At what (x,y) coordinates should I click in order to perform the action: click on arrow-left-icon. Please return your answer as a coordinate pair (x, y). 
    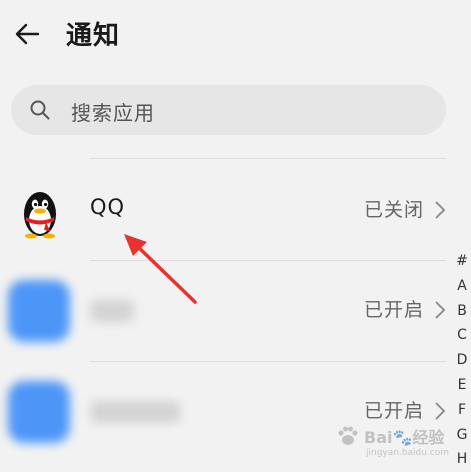
    Looking at the image, I should click on (28, 34).